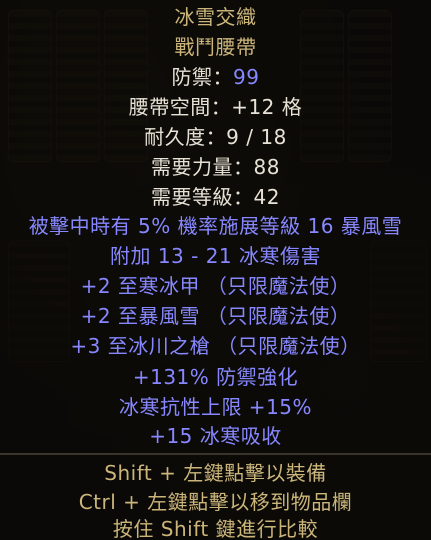  What do you see at coordinates (215, 473) in the screenshot?
I see `equip-hint: Shift + 左鍵點擊以裝備` at bounding box center [215, 473].